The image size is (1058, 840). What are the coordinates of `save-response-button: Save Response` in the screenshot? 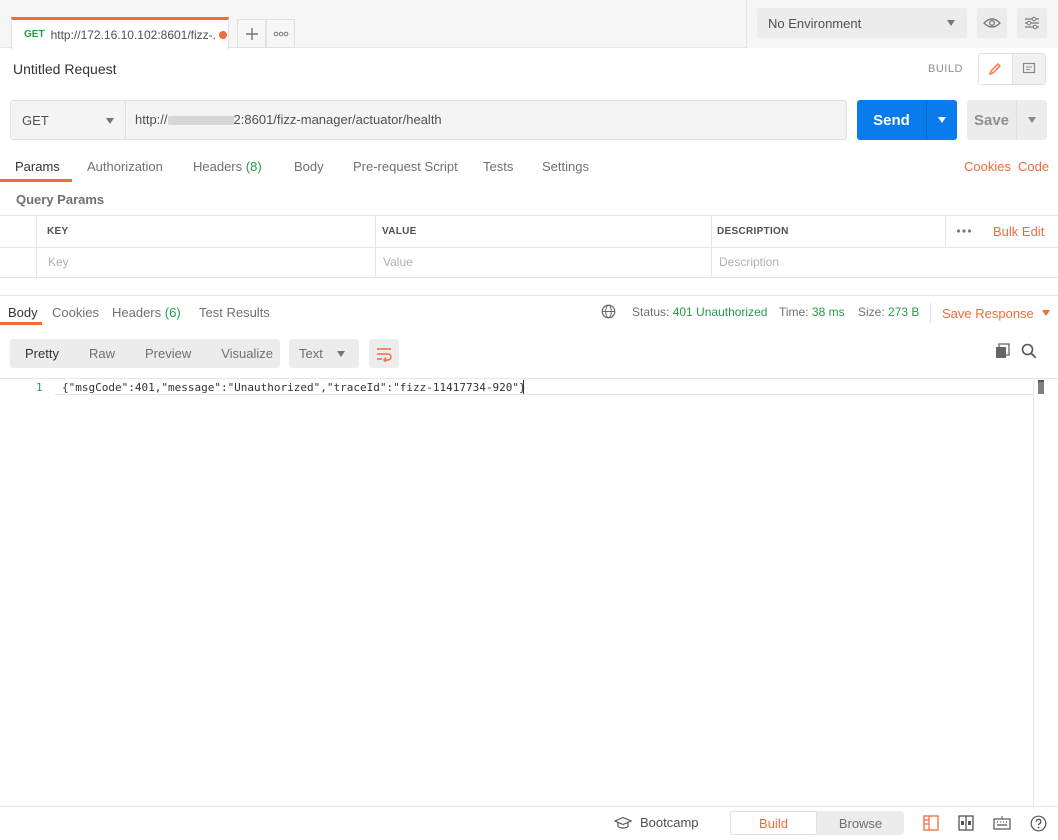 It's located at (990, 313).